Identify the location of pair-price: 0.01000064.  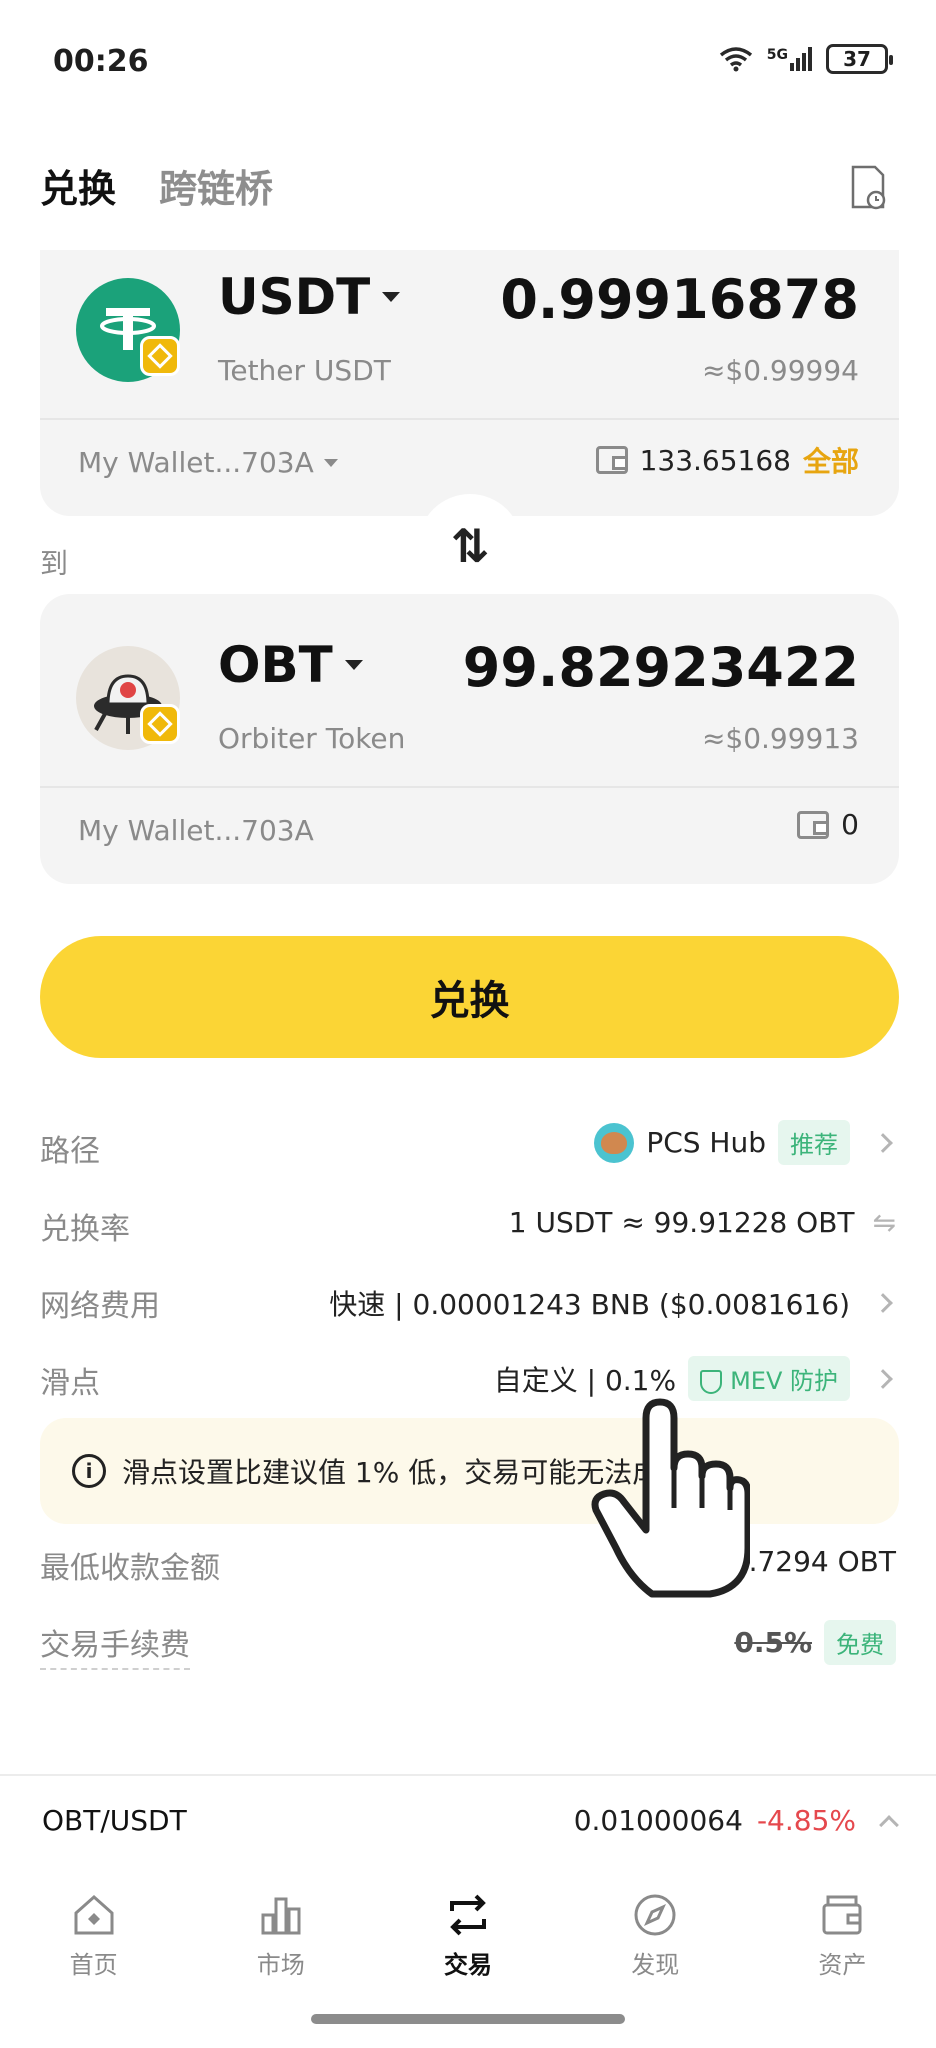
(658, 1820).